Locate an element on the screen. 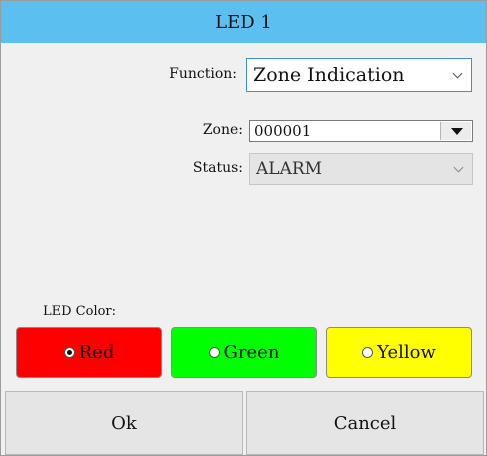 This screenshot has width=487, height=456. status-label: Status: is located at coordinates (217, 168).